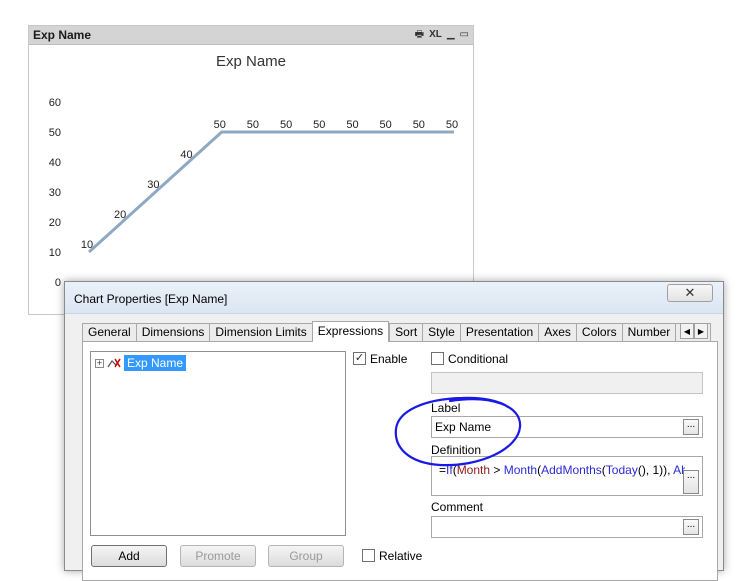 The height and width of the screenshot is (581, 747). I want to click on conditional-checkbox, so click(437, 358).